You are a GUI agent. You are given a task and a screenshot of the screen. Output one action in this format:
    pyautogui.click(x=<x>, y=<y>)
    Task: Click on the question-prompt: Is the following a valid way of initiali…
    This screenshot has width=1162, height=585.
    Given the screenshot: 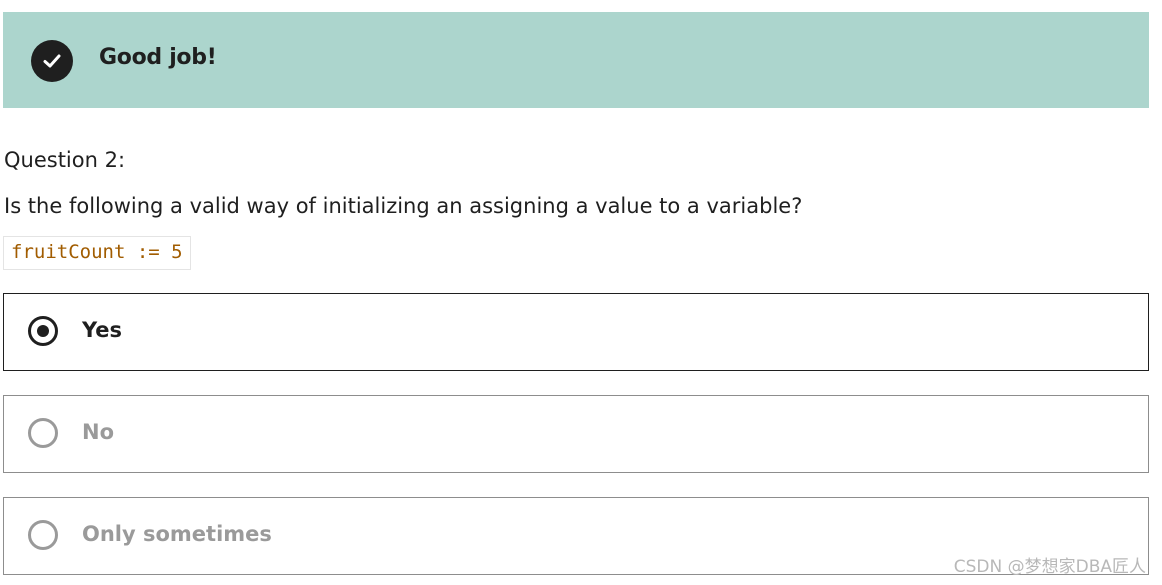 What is the action you would take?
    pyautogui.click(x=403, y=206)
    